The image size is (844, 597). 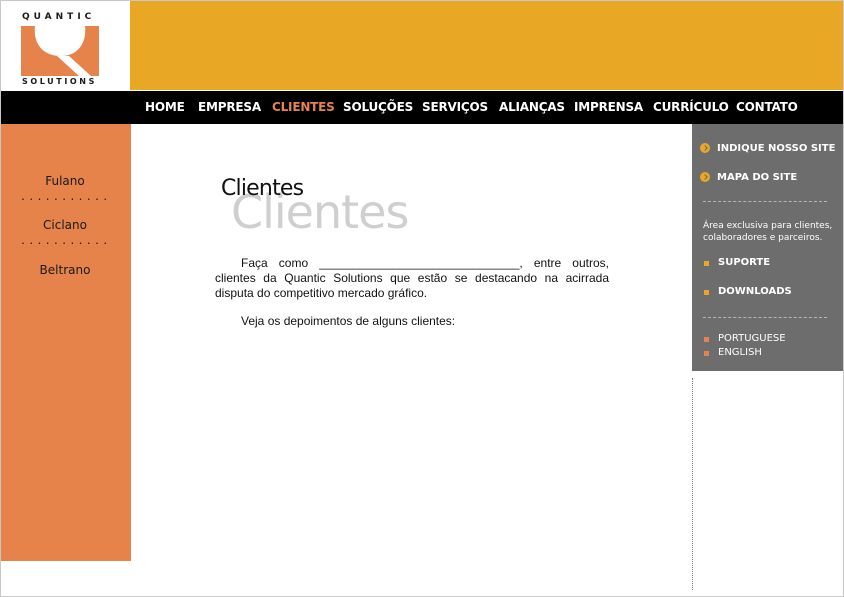 I want to click on nav-item-imprensa: IMPRENSA, so click(x=608, y=107).